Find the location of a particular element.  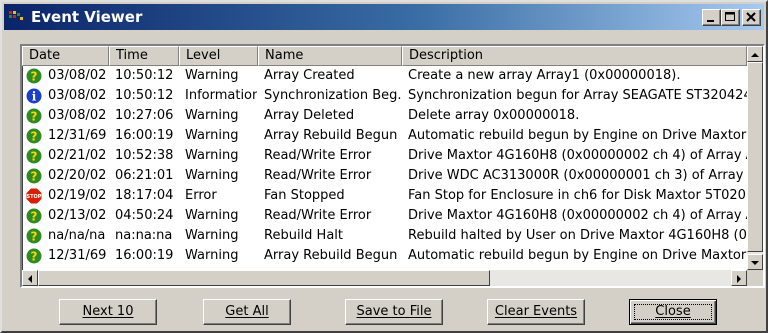

column-header-time: Time is located at coordinates (144, 56).